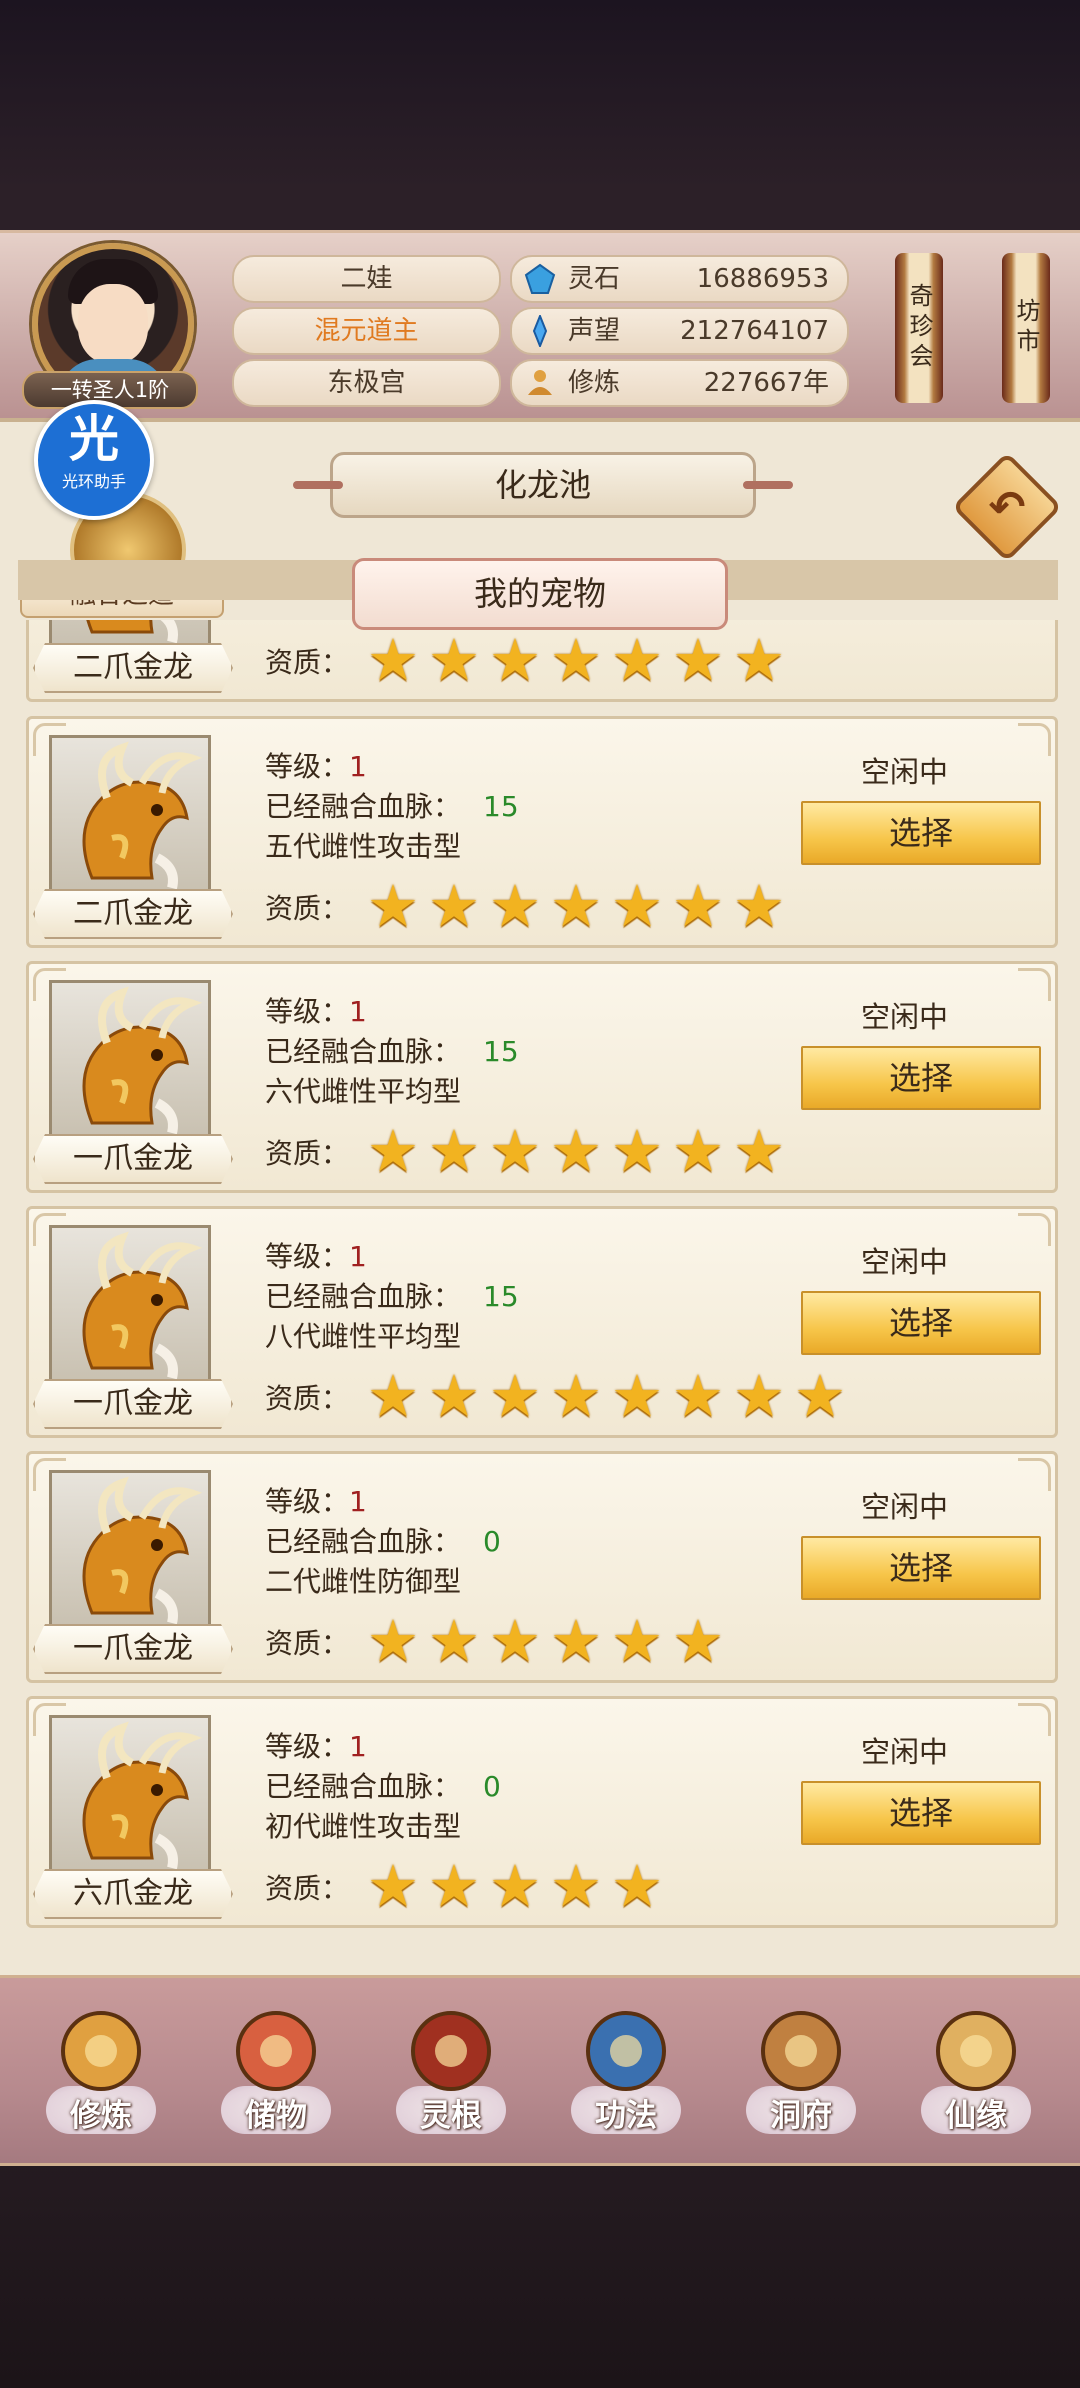 This screenshot has height=2388, width=1080. What do you see at coordinates (94, 460) in the screenshot?
I see `halo-assistant-badge: 光 光环助手` at bounding box center [94, 460].